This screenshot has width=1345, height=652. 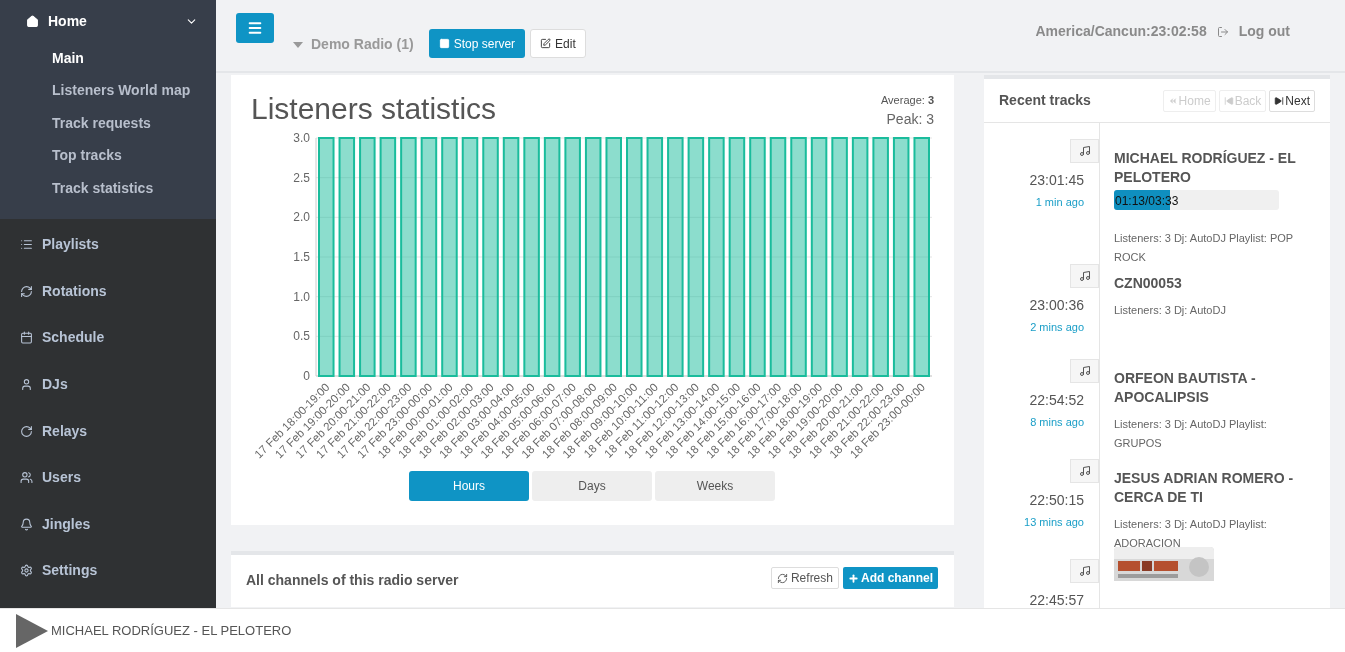 I want to click on time-ago: 13 mins ago, so click(x=1054, y=522).